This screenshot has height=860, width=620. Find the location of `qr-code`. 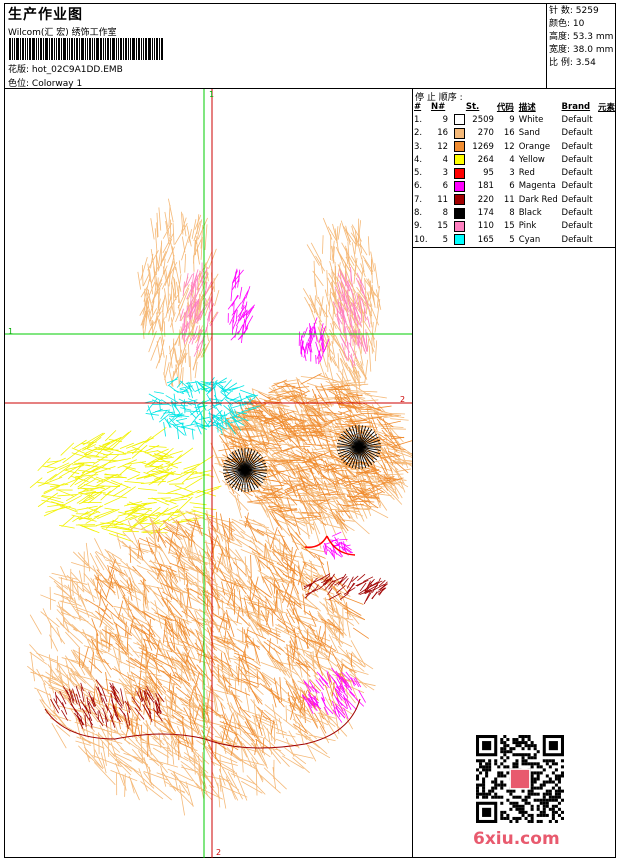

qr-code is located at coordinates (520, 779).